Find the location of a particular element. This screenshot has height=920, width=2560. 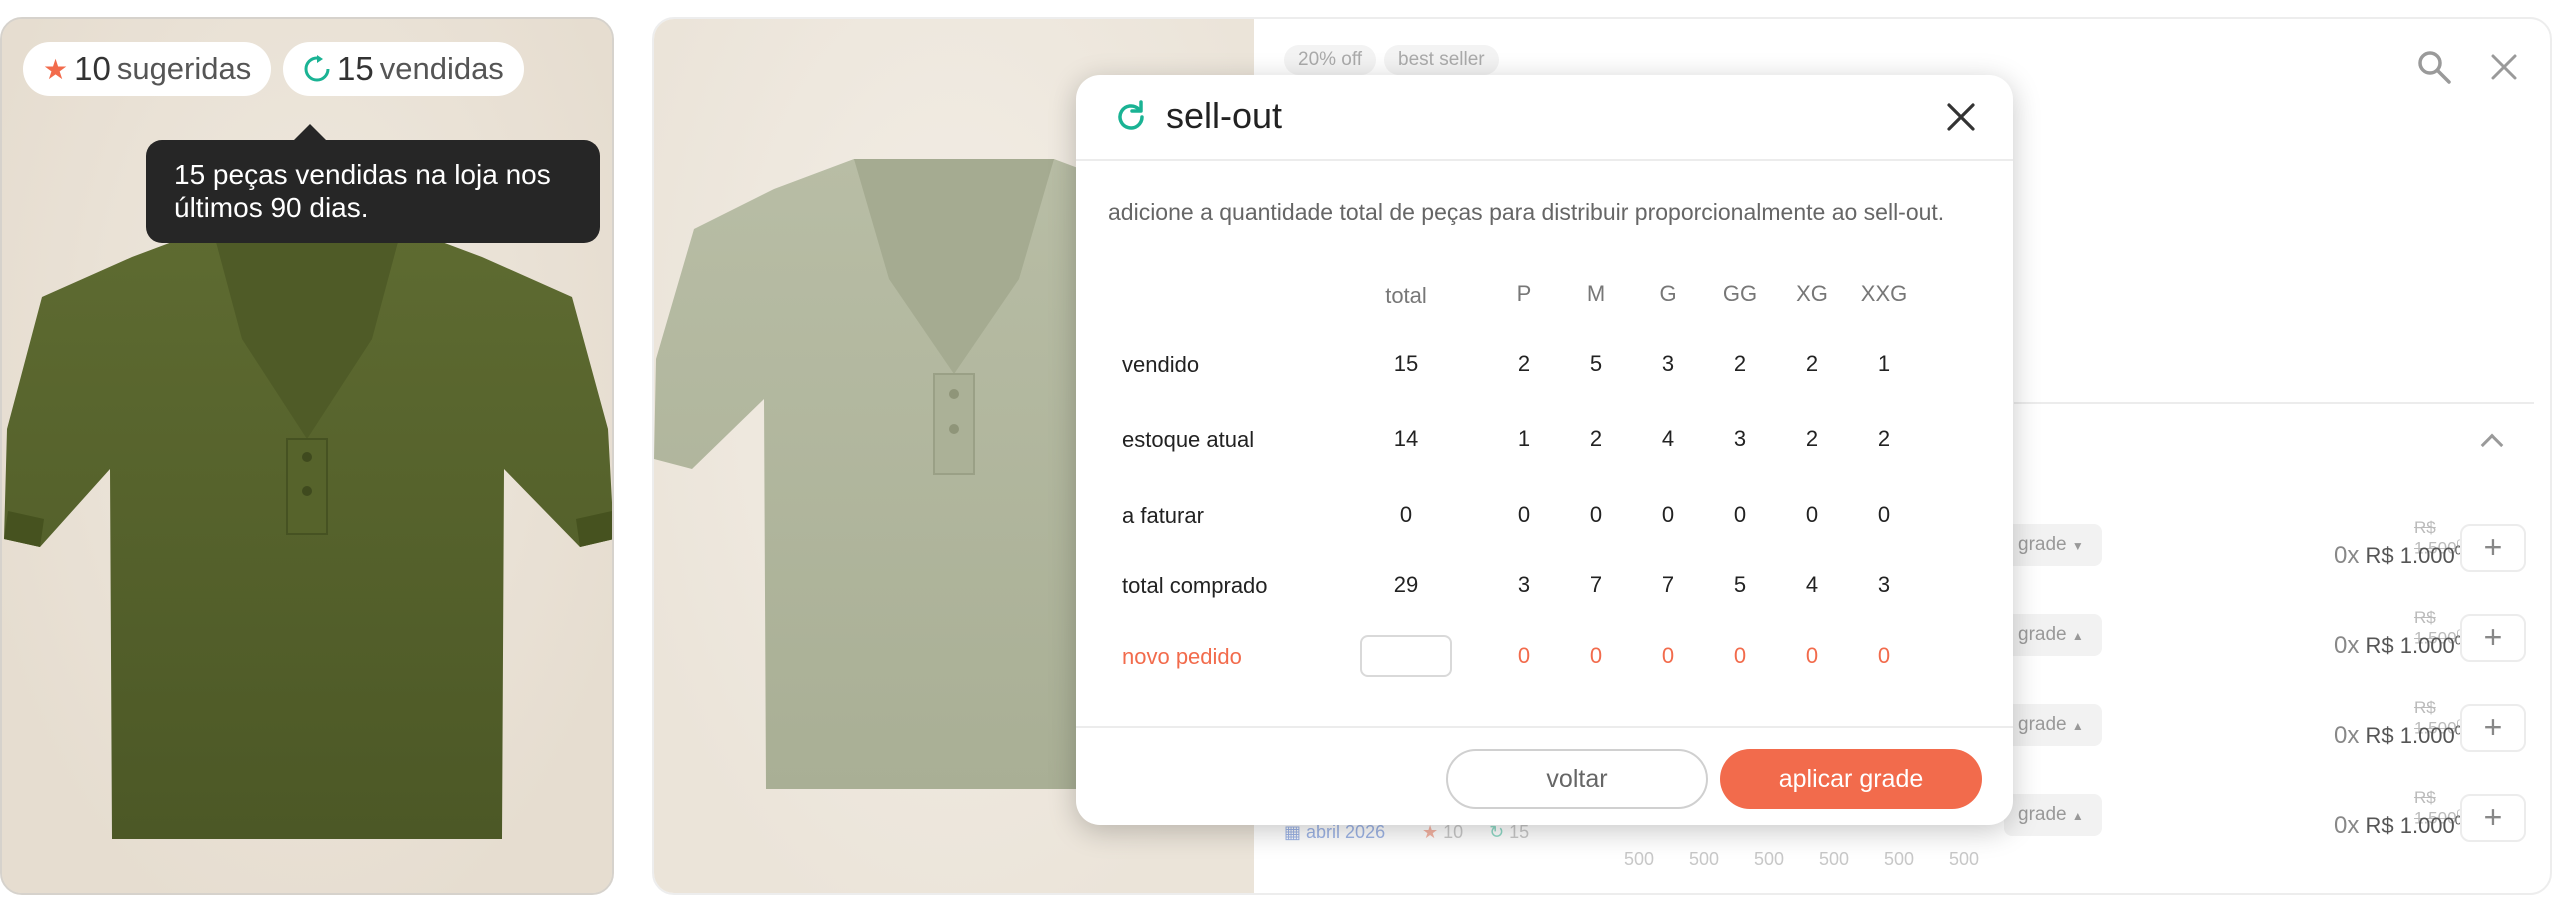

suggested-pill: ★ 10 sugeridas is located at coordinates (147, 69).